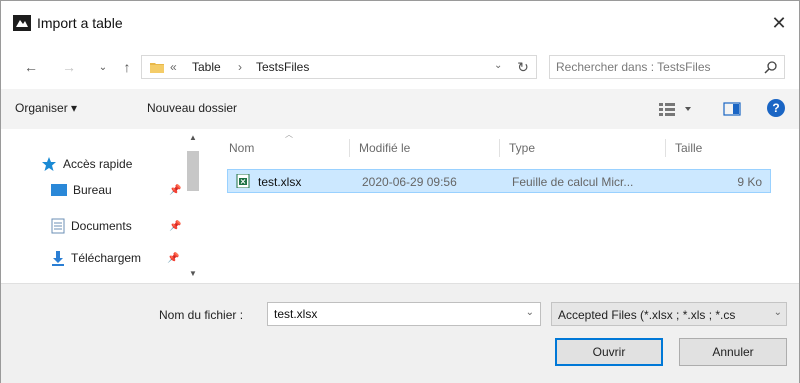  Describe the element at coordinates (339, 67) in the screenshot. I see `path-bar: « Table › TestsFiles ⌄ ↻` at that location.